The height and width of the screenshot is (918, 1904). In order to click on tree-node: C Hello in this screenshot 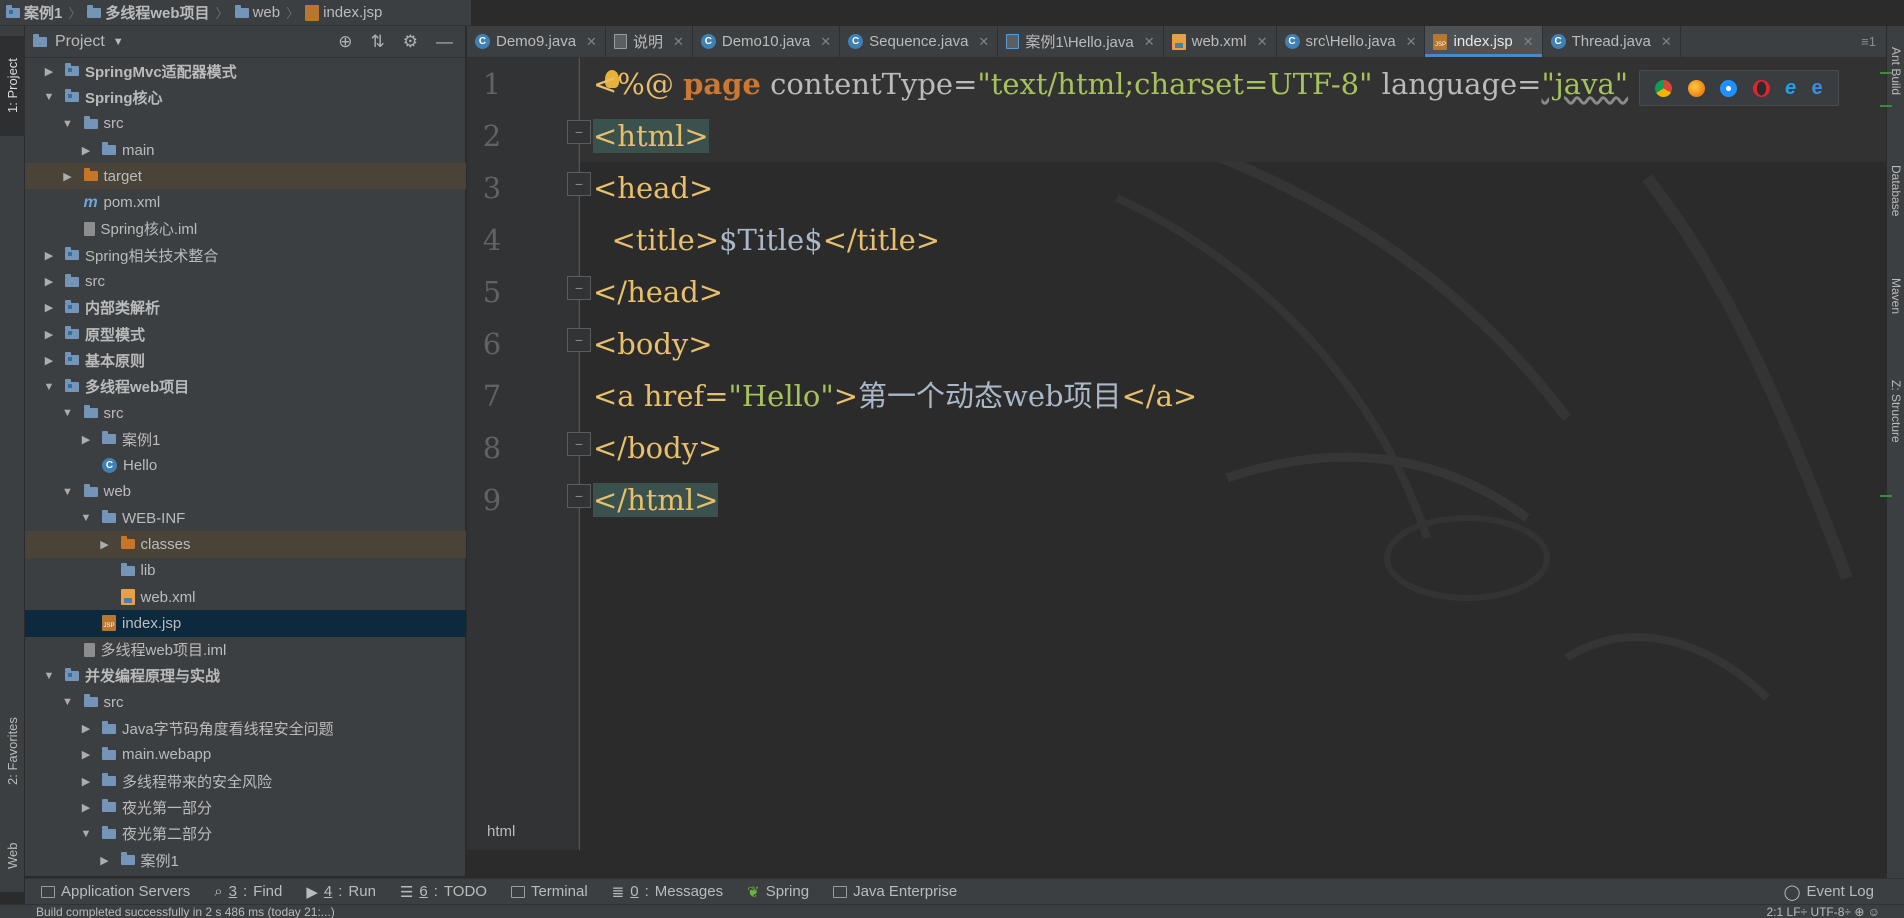, I will do `click(245, 465)`.